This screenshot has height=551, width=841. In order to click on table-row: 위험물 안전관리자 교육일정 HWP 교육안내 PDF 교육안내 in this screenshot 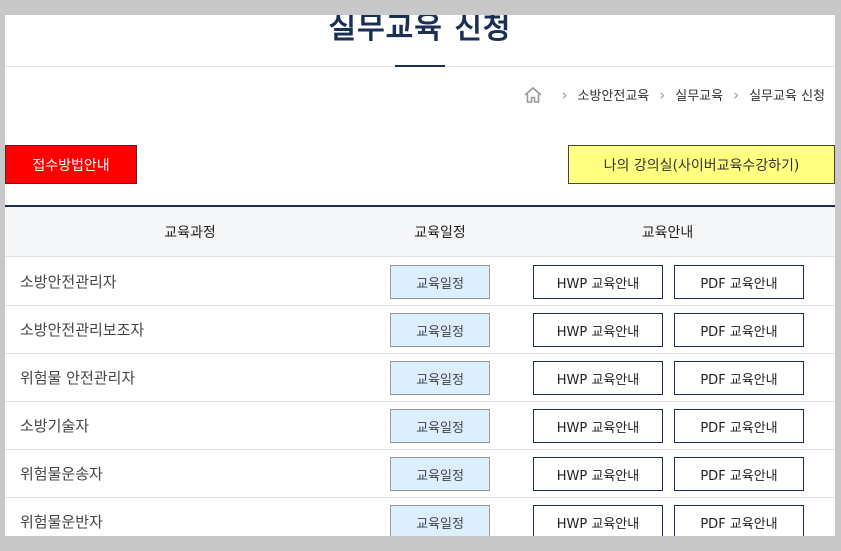, I will do `click(420, 377)`.